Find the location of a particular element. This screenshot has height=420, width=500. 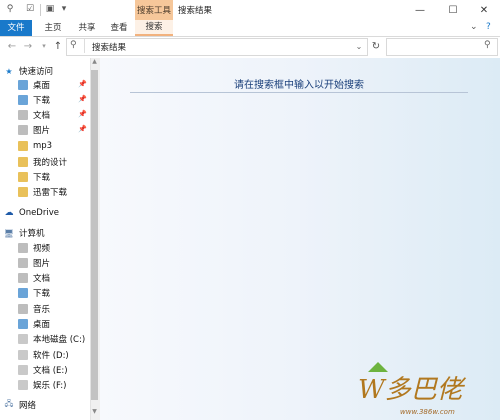

sidebar-item-pictures-2: 图片 is located at coordinates (34, 263).